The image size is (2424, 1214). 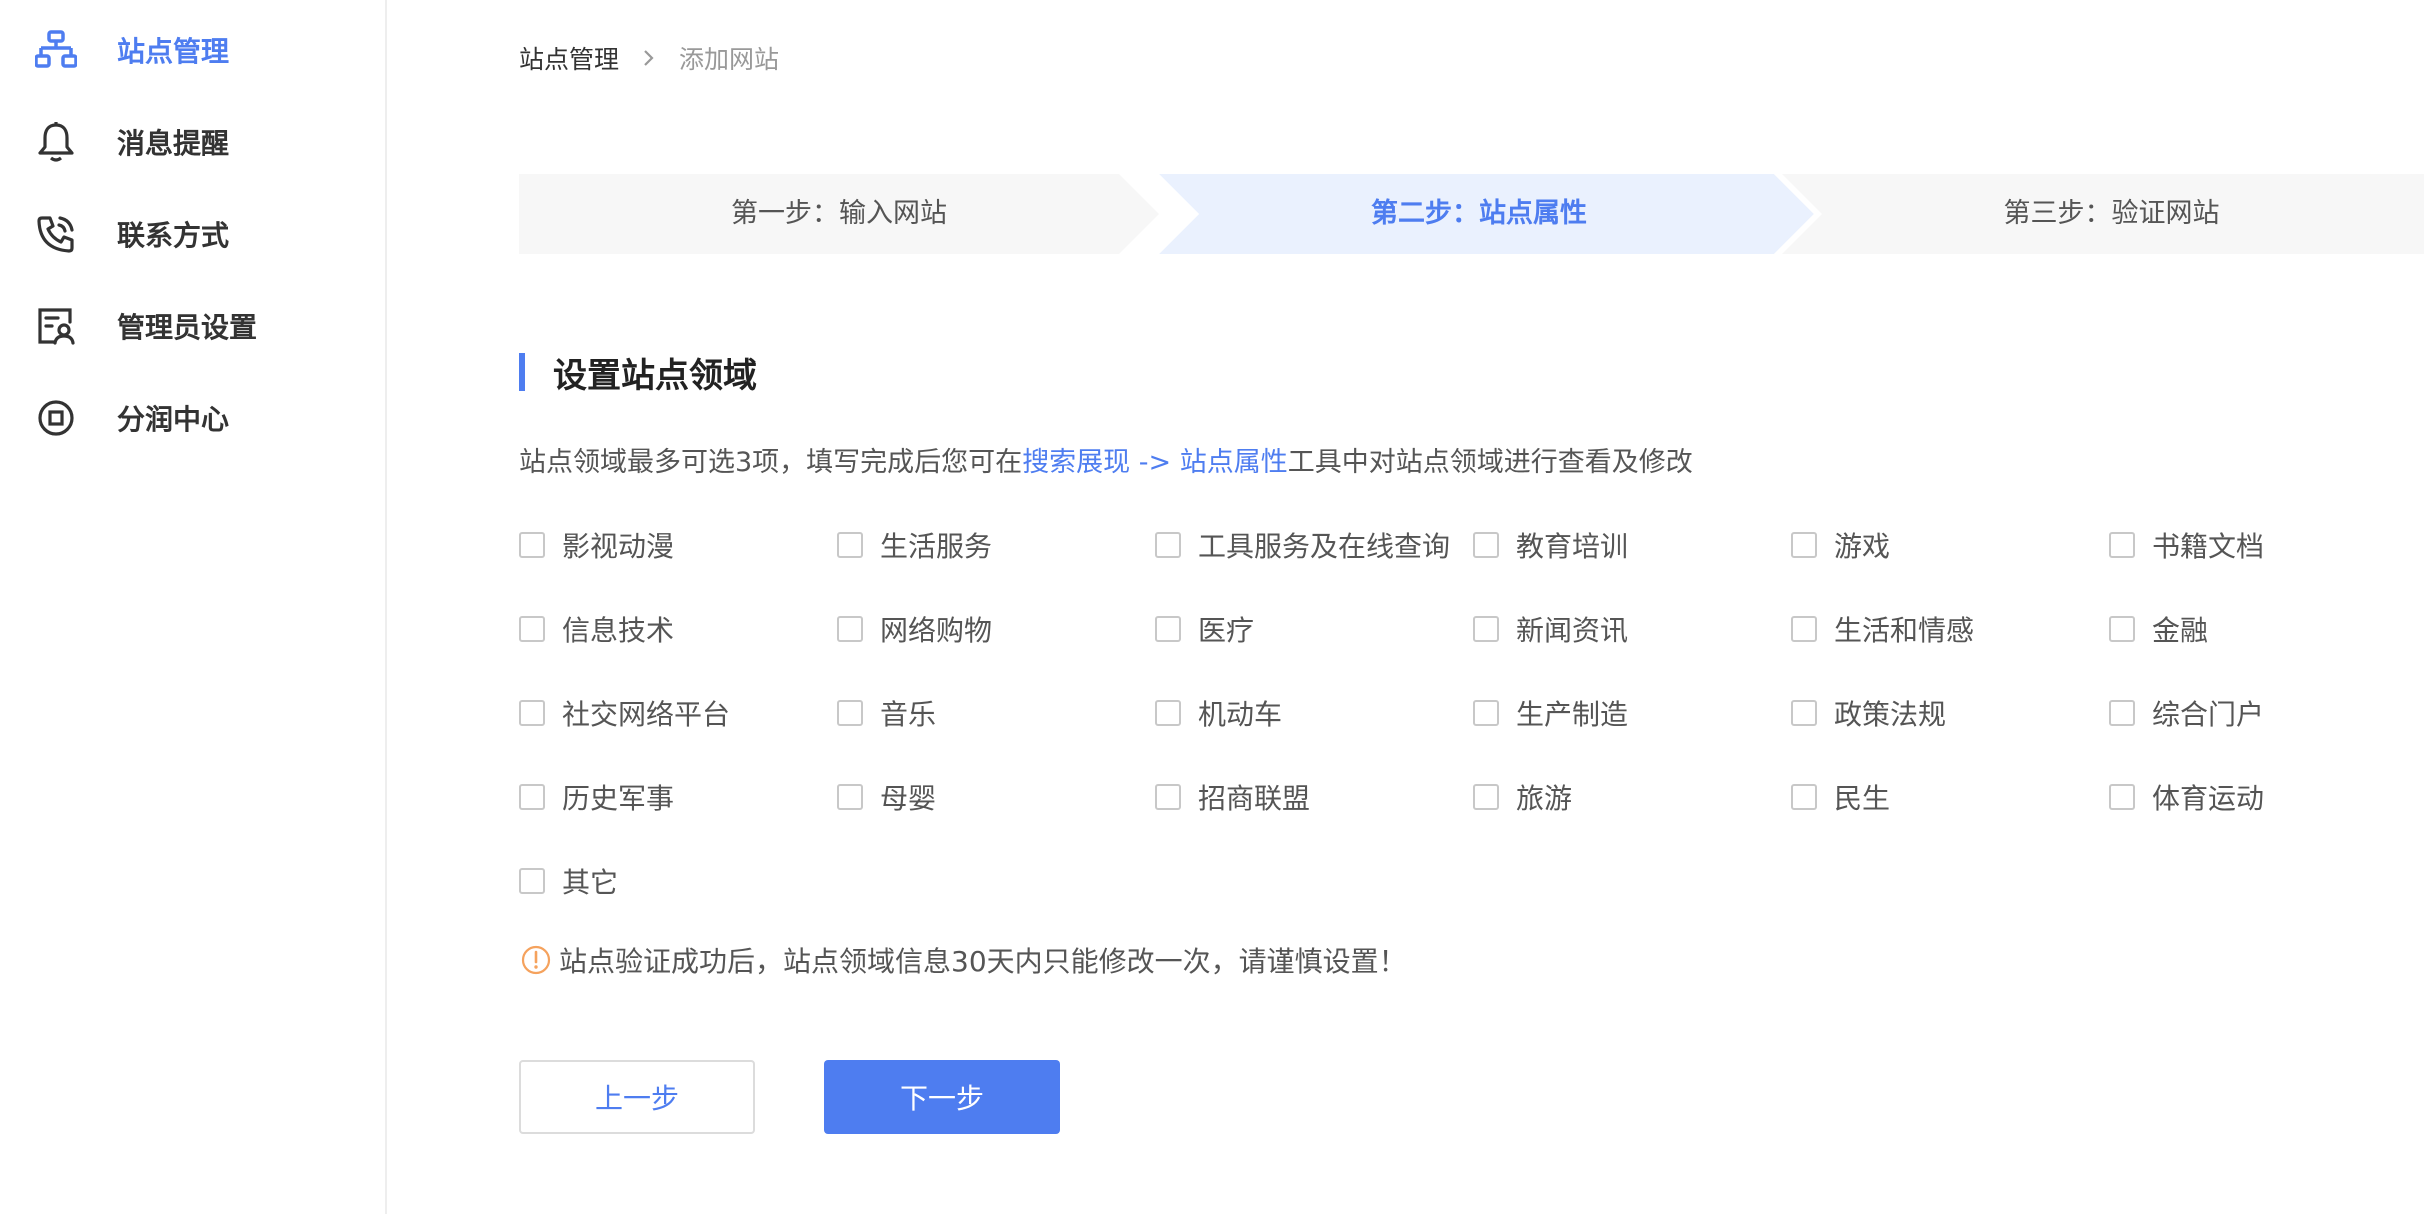 I want to click on bell-icon, so click(x=56, y=142).